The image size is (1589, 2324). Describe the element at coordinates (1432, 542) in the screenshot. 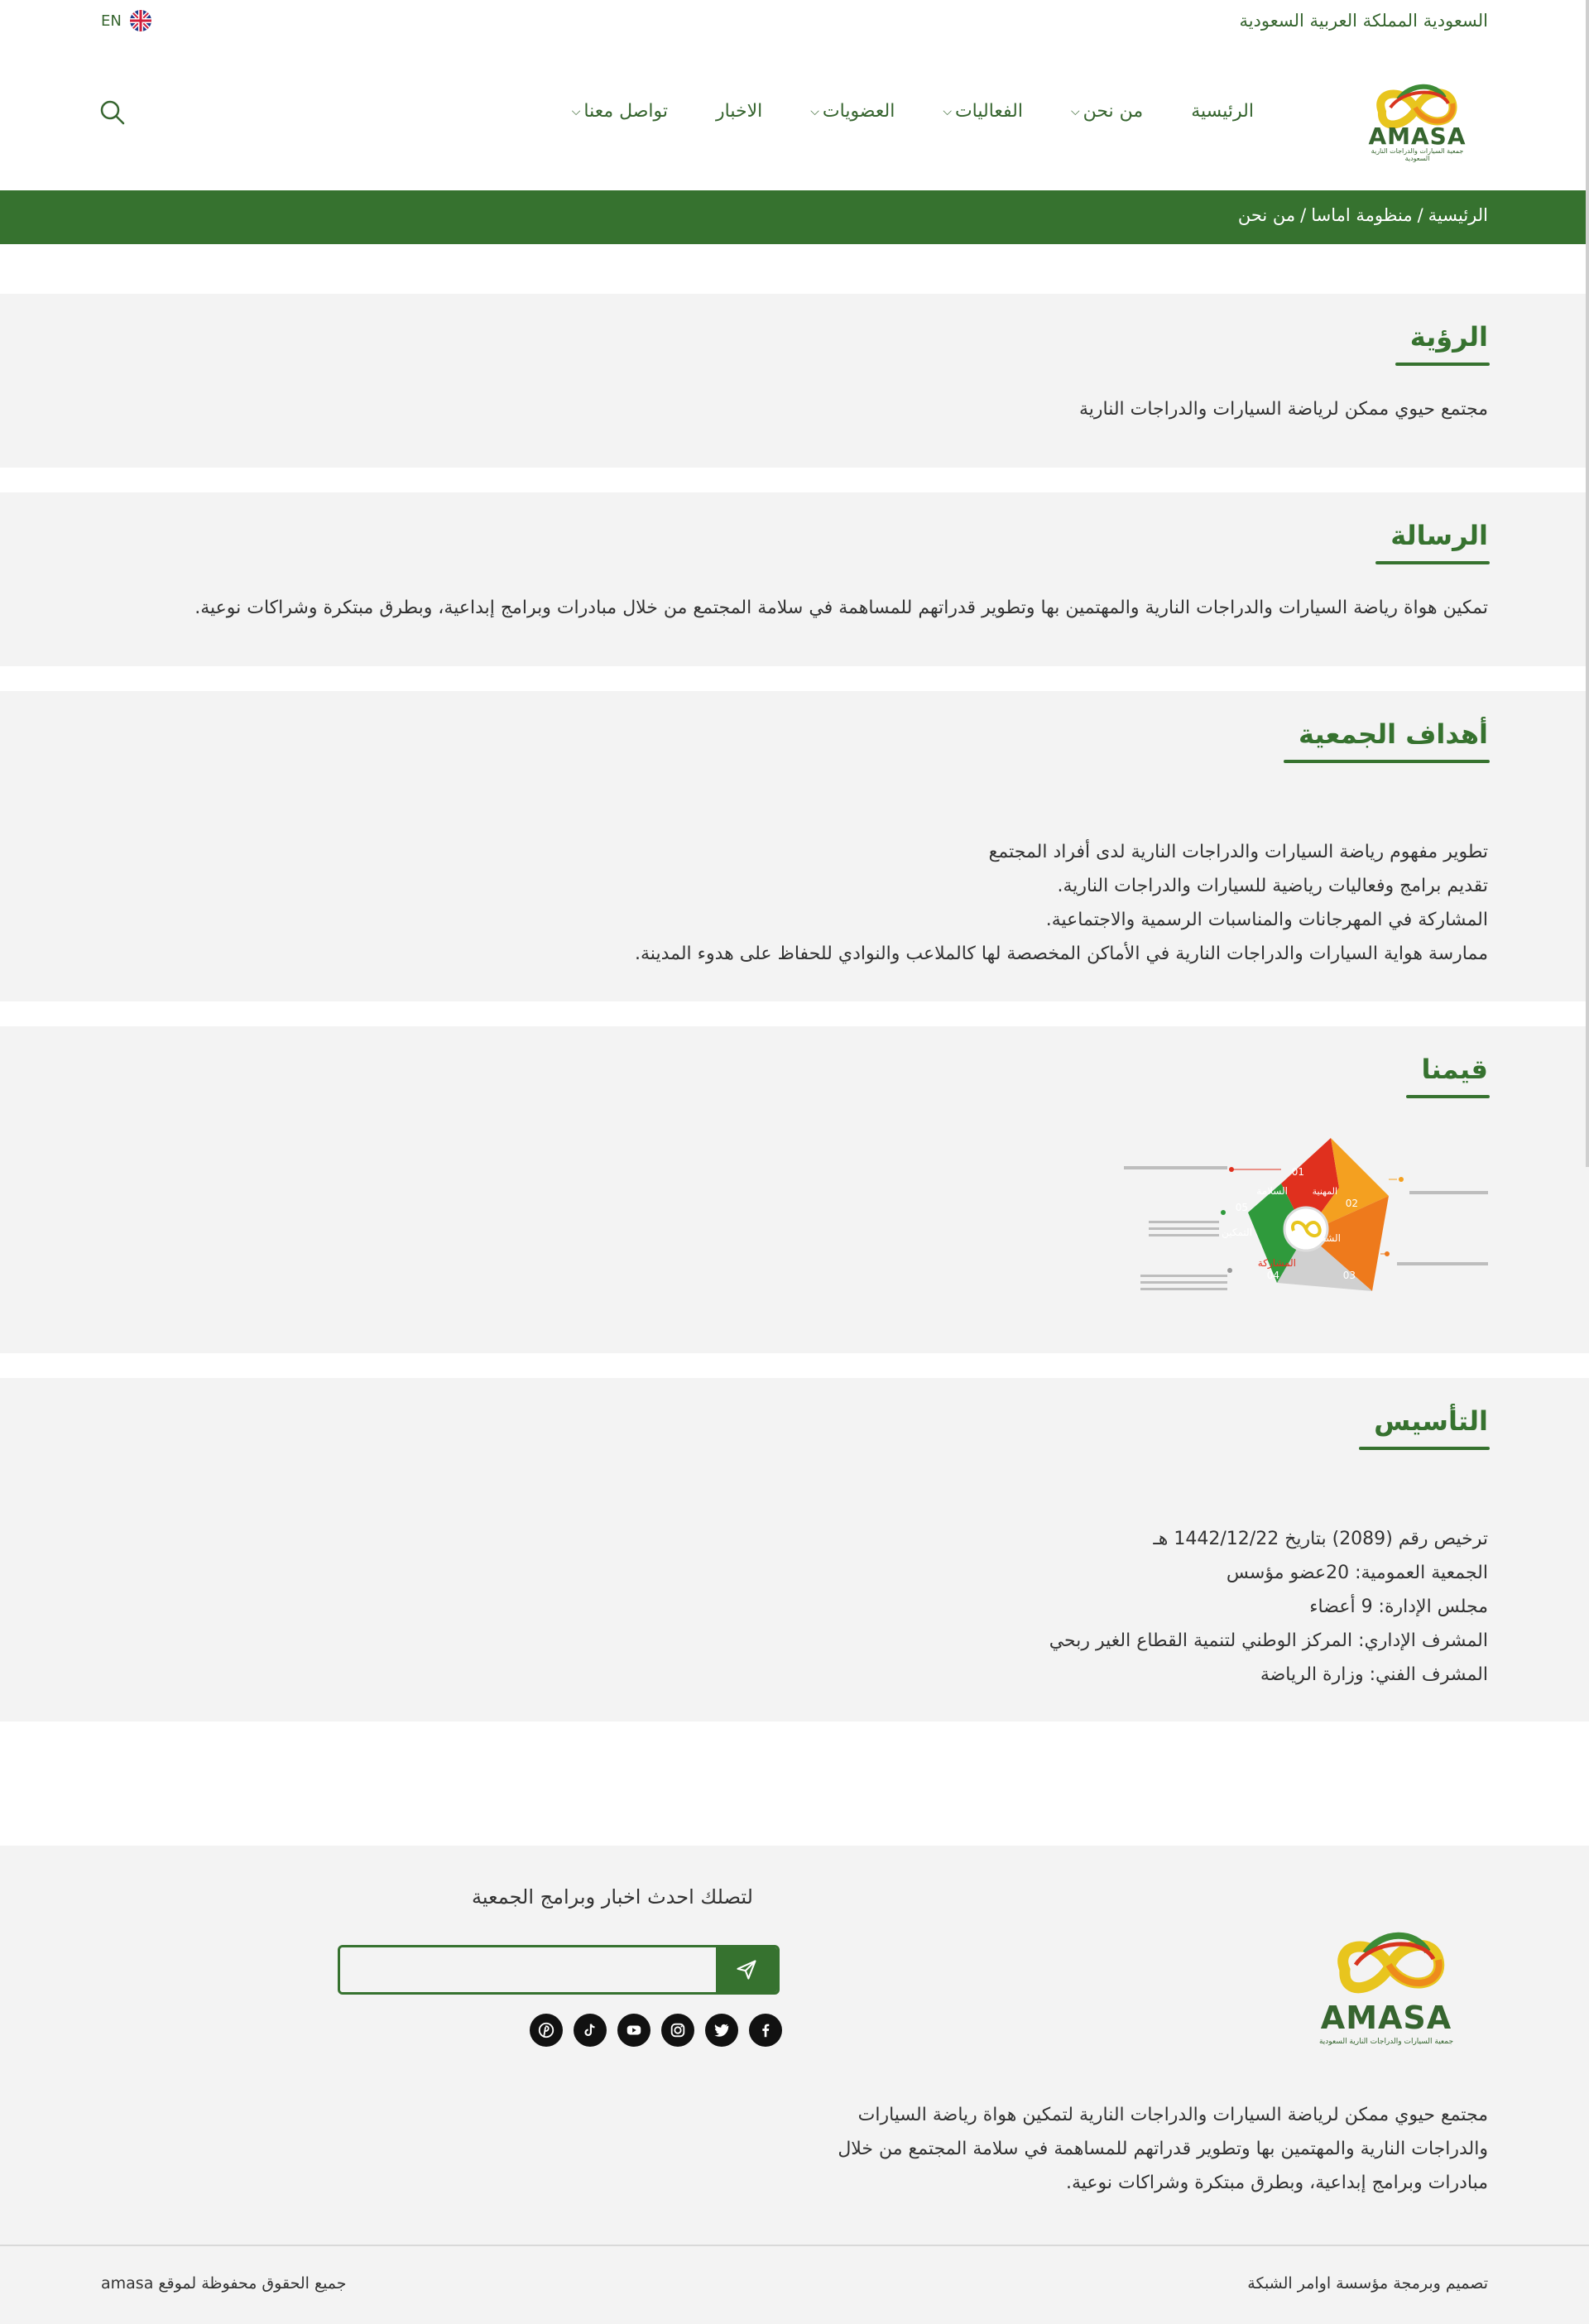

I see `mission-title: الرسالة` at that location.